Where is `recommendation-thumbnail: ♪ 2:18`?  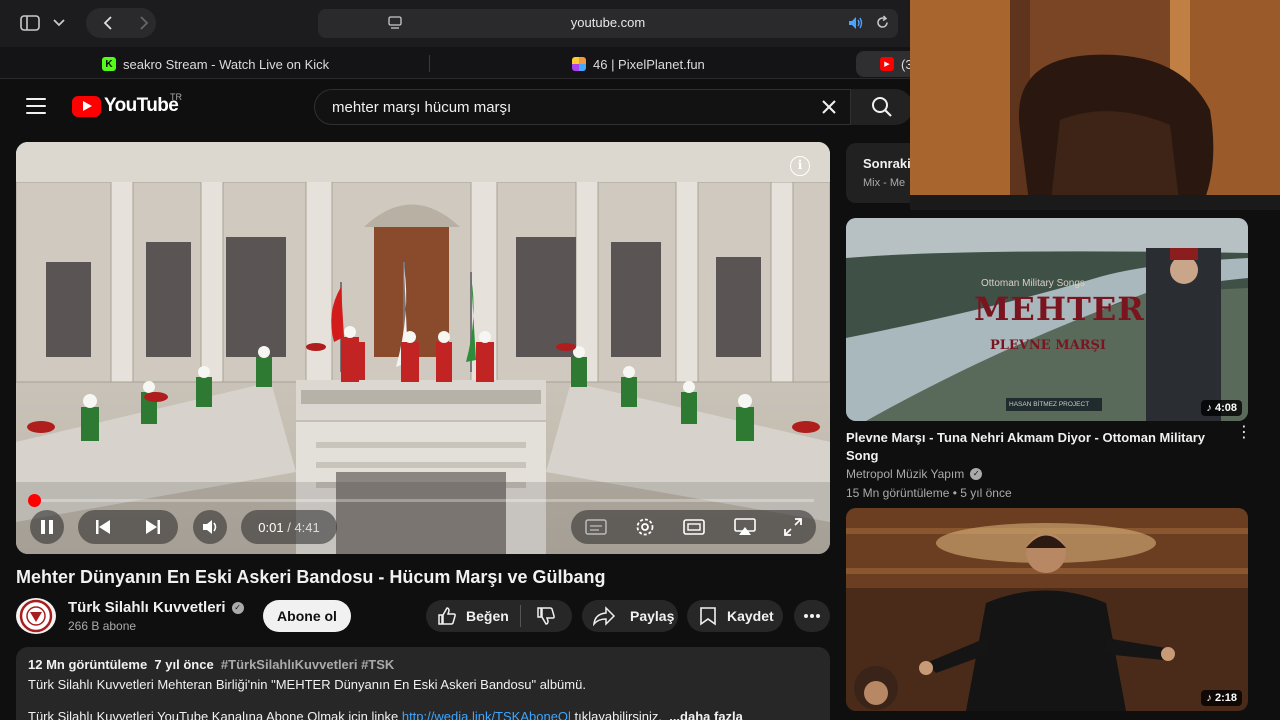
recommendation-thumbnail: ♪ 2:18 is located at coordinates (1047, 609).